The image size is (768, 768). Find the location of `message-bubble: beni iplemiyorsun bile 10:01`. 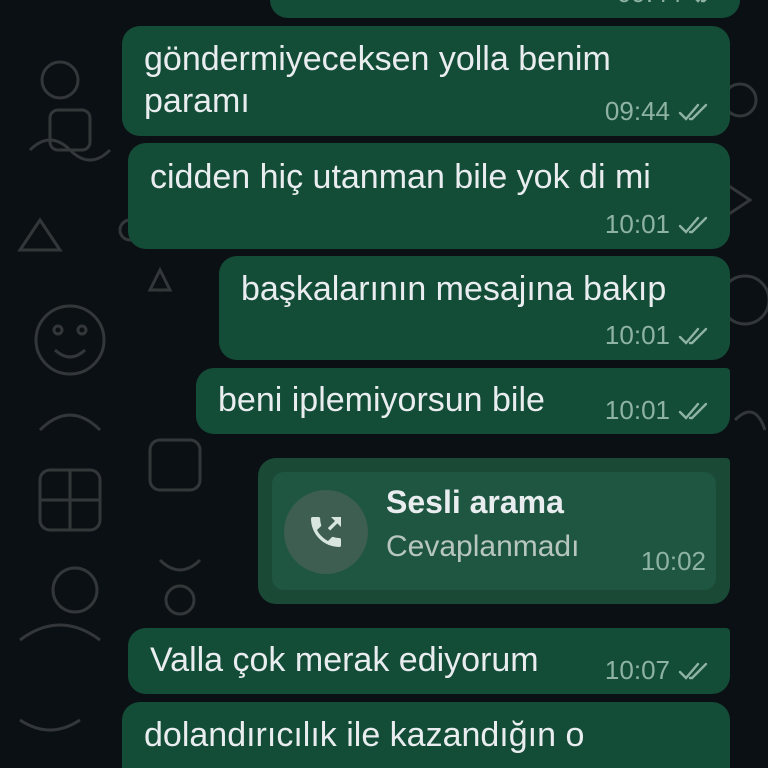

message-bubble: beni iplemiyorsun bile 10:01 is located at coordinates (463, 401).